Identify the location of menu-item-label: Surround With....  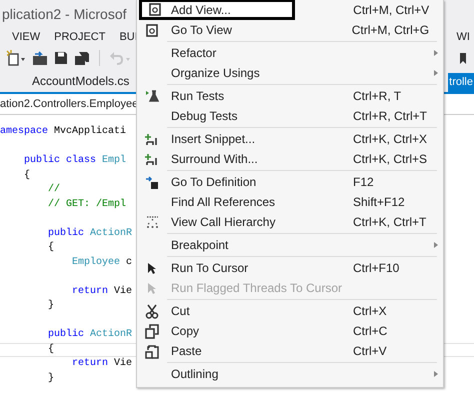
(214, 159).